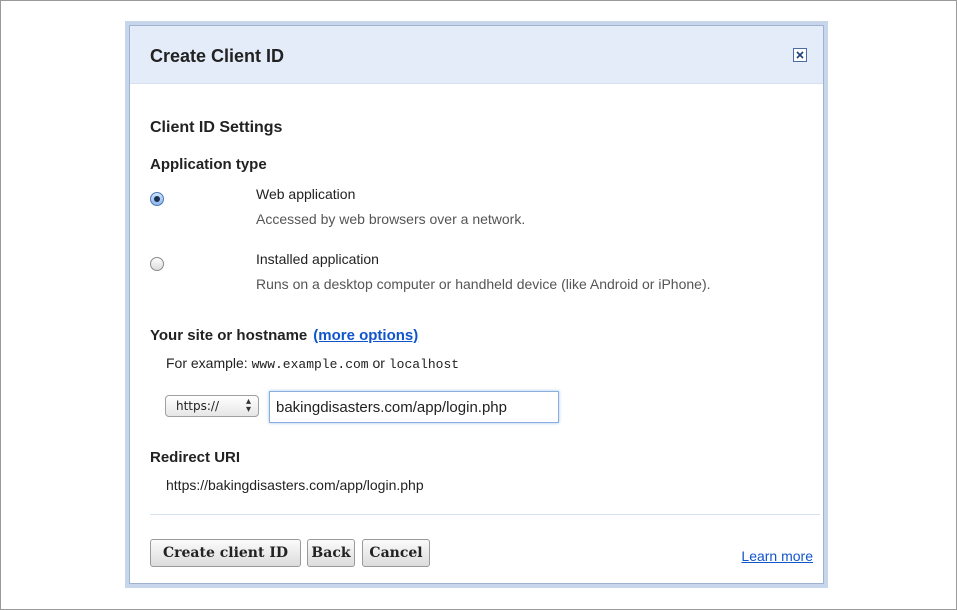 This screenshot has height=610, width=957. Describe the element at coordinates (331, 553) in the screenshot. I see `back-button: Back` at that location.